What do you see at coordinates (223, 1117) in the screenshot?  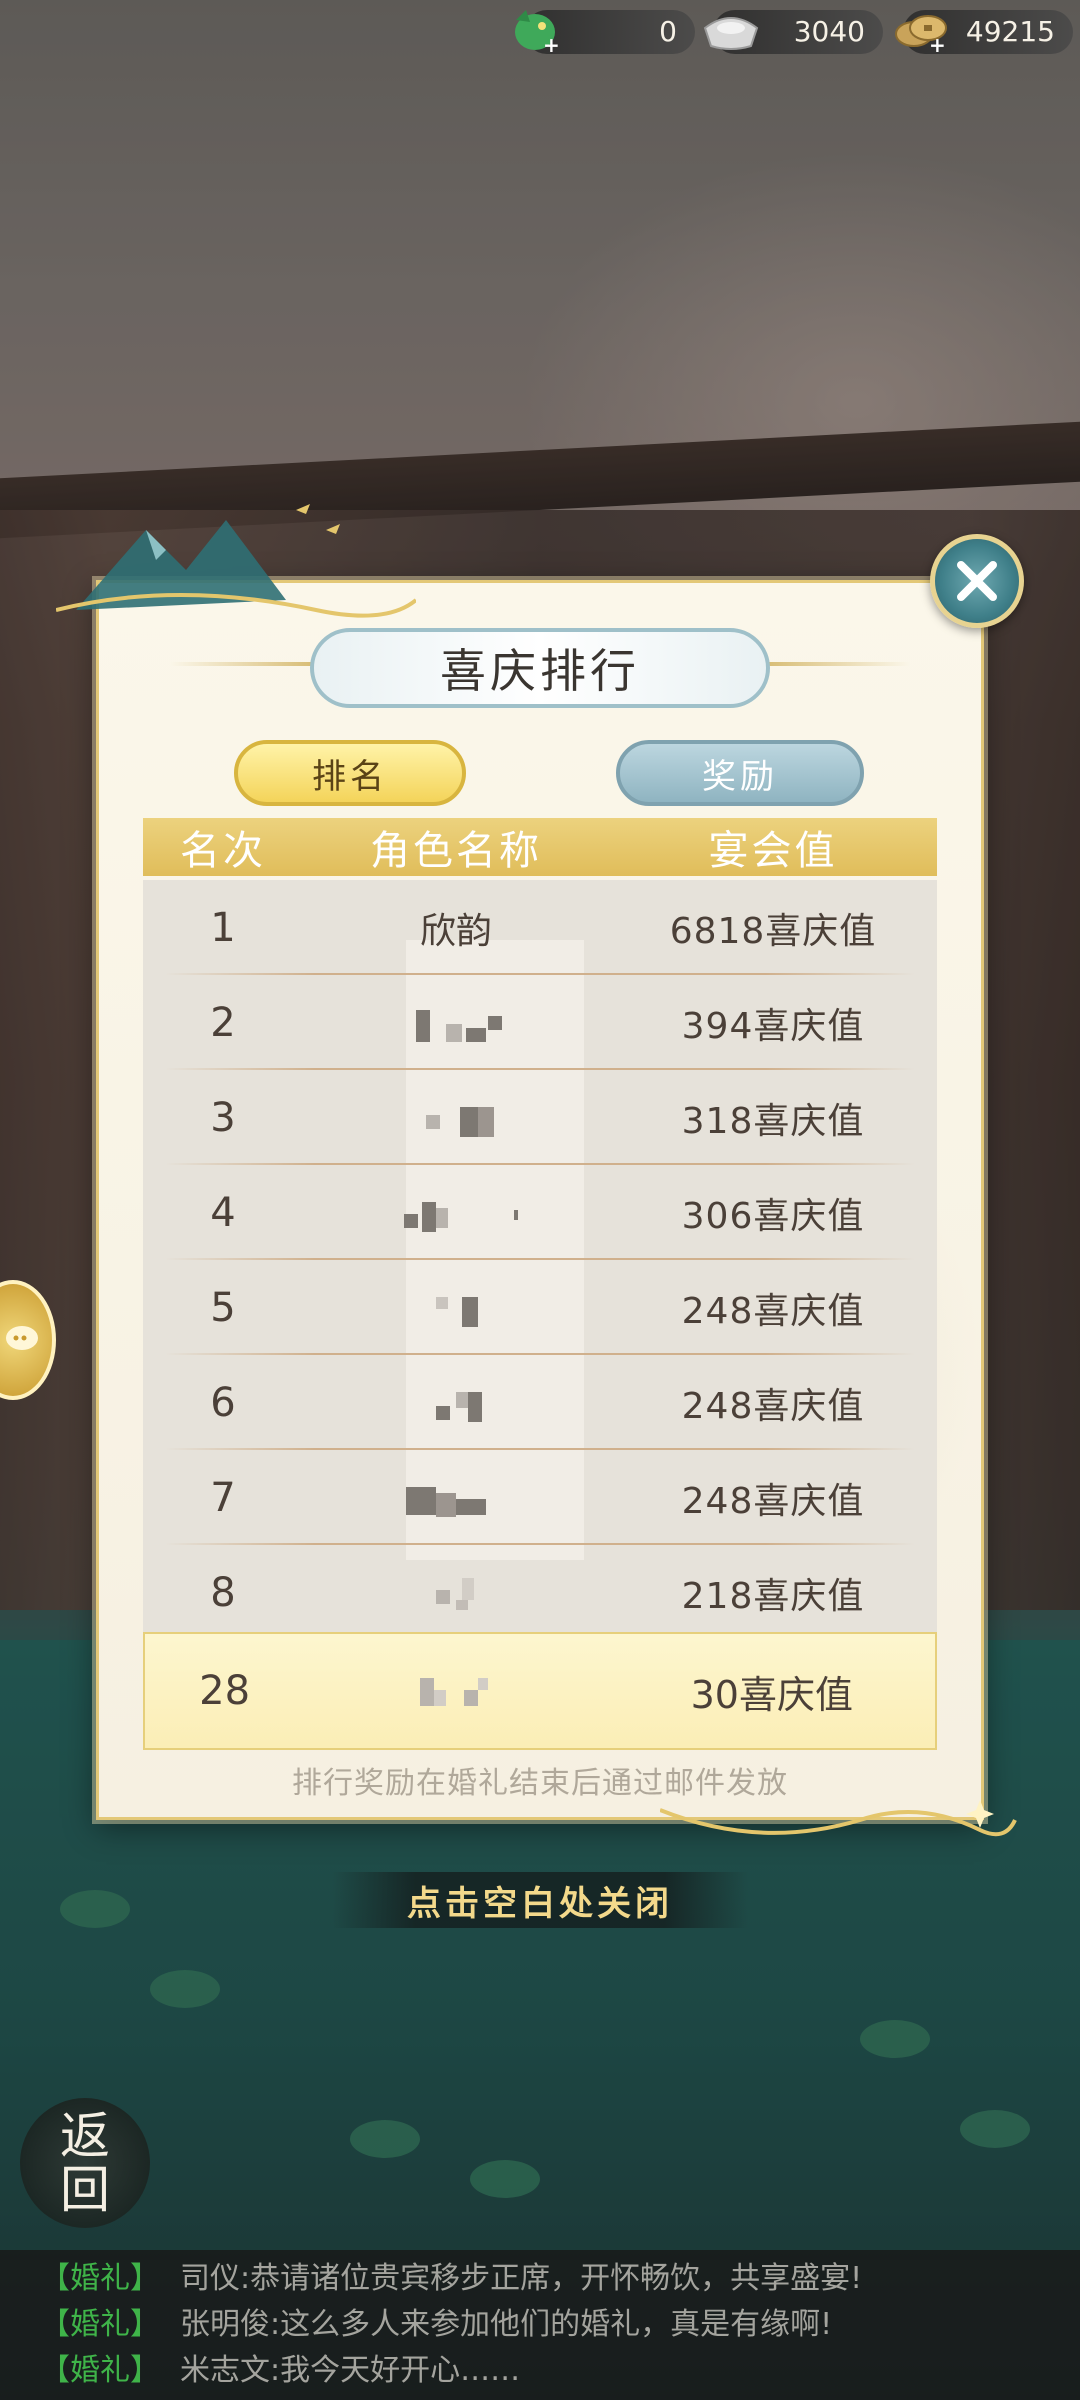 I see `row-rank: 3` at bounding box center [223, 1117].